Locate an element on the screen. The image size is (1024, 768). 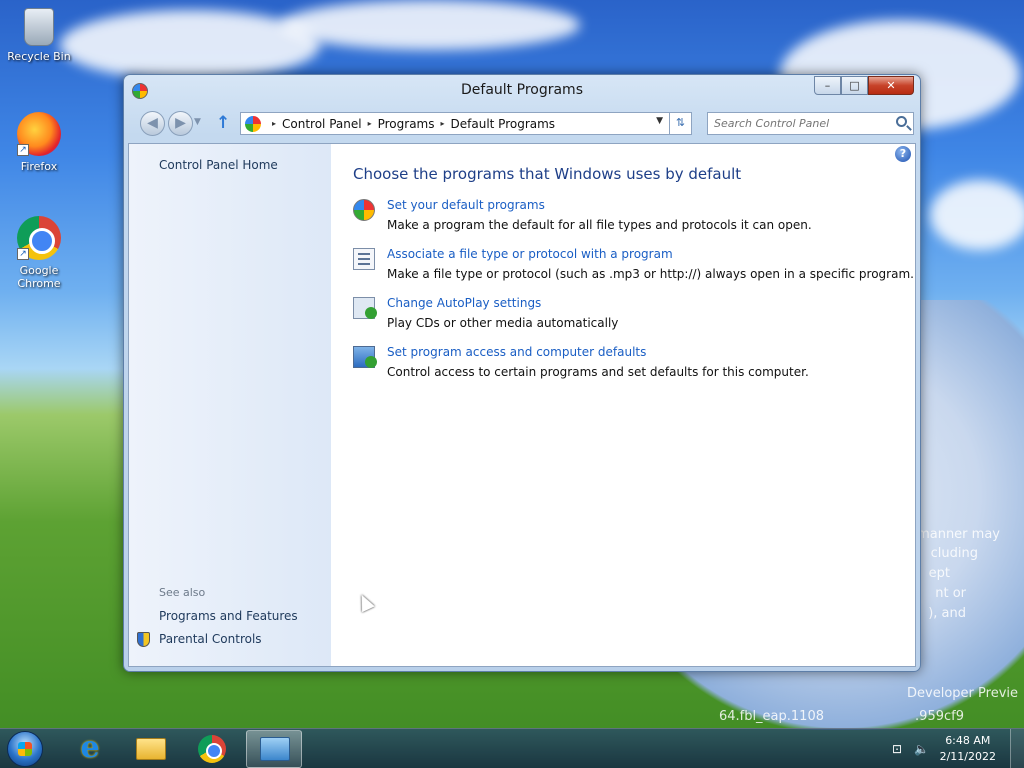
search-icon is located at coordinates (901, 121).